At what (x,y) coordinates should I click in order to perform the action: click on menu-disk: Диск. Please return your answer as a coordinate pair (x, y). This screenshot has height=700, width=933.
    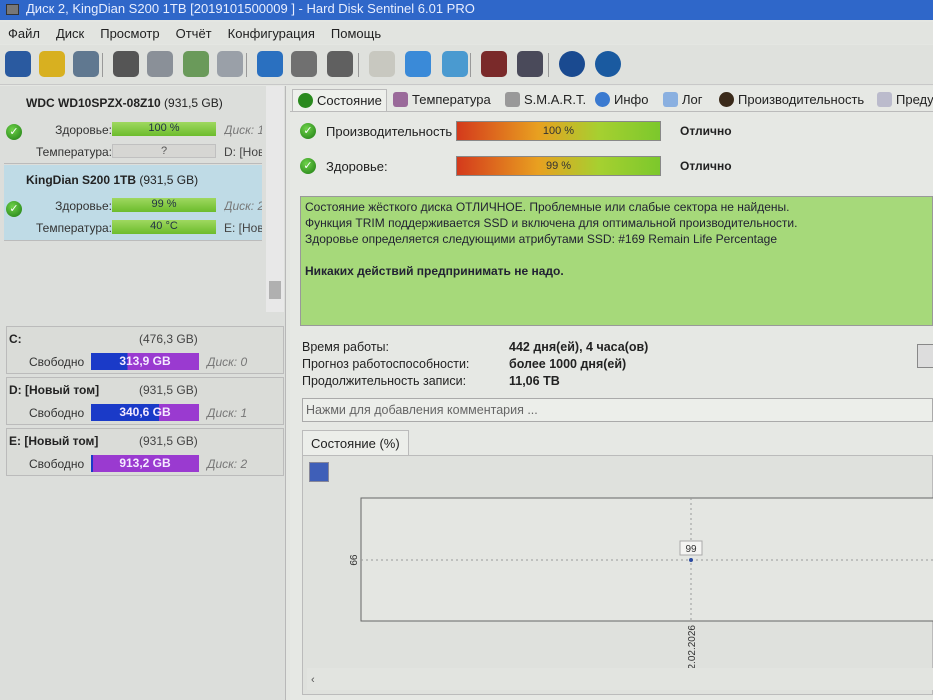
    Looking at the image, I should click on (70, 33).